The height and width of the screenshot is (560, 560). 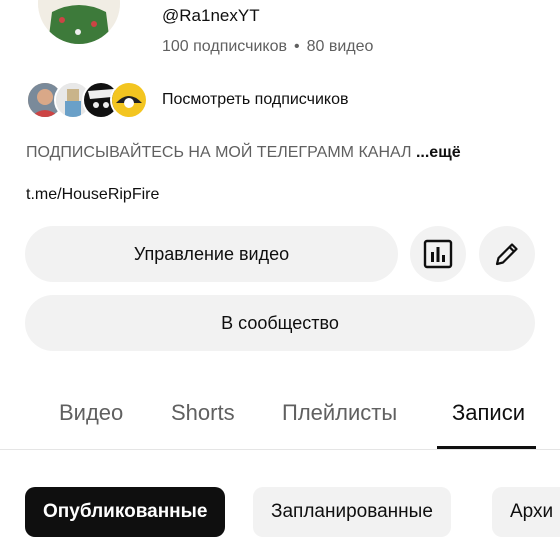 I want to click on pencil-icon, so click(x=506, y=254).